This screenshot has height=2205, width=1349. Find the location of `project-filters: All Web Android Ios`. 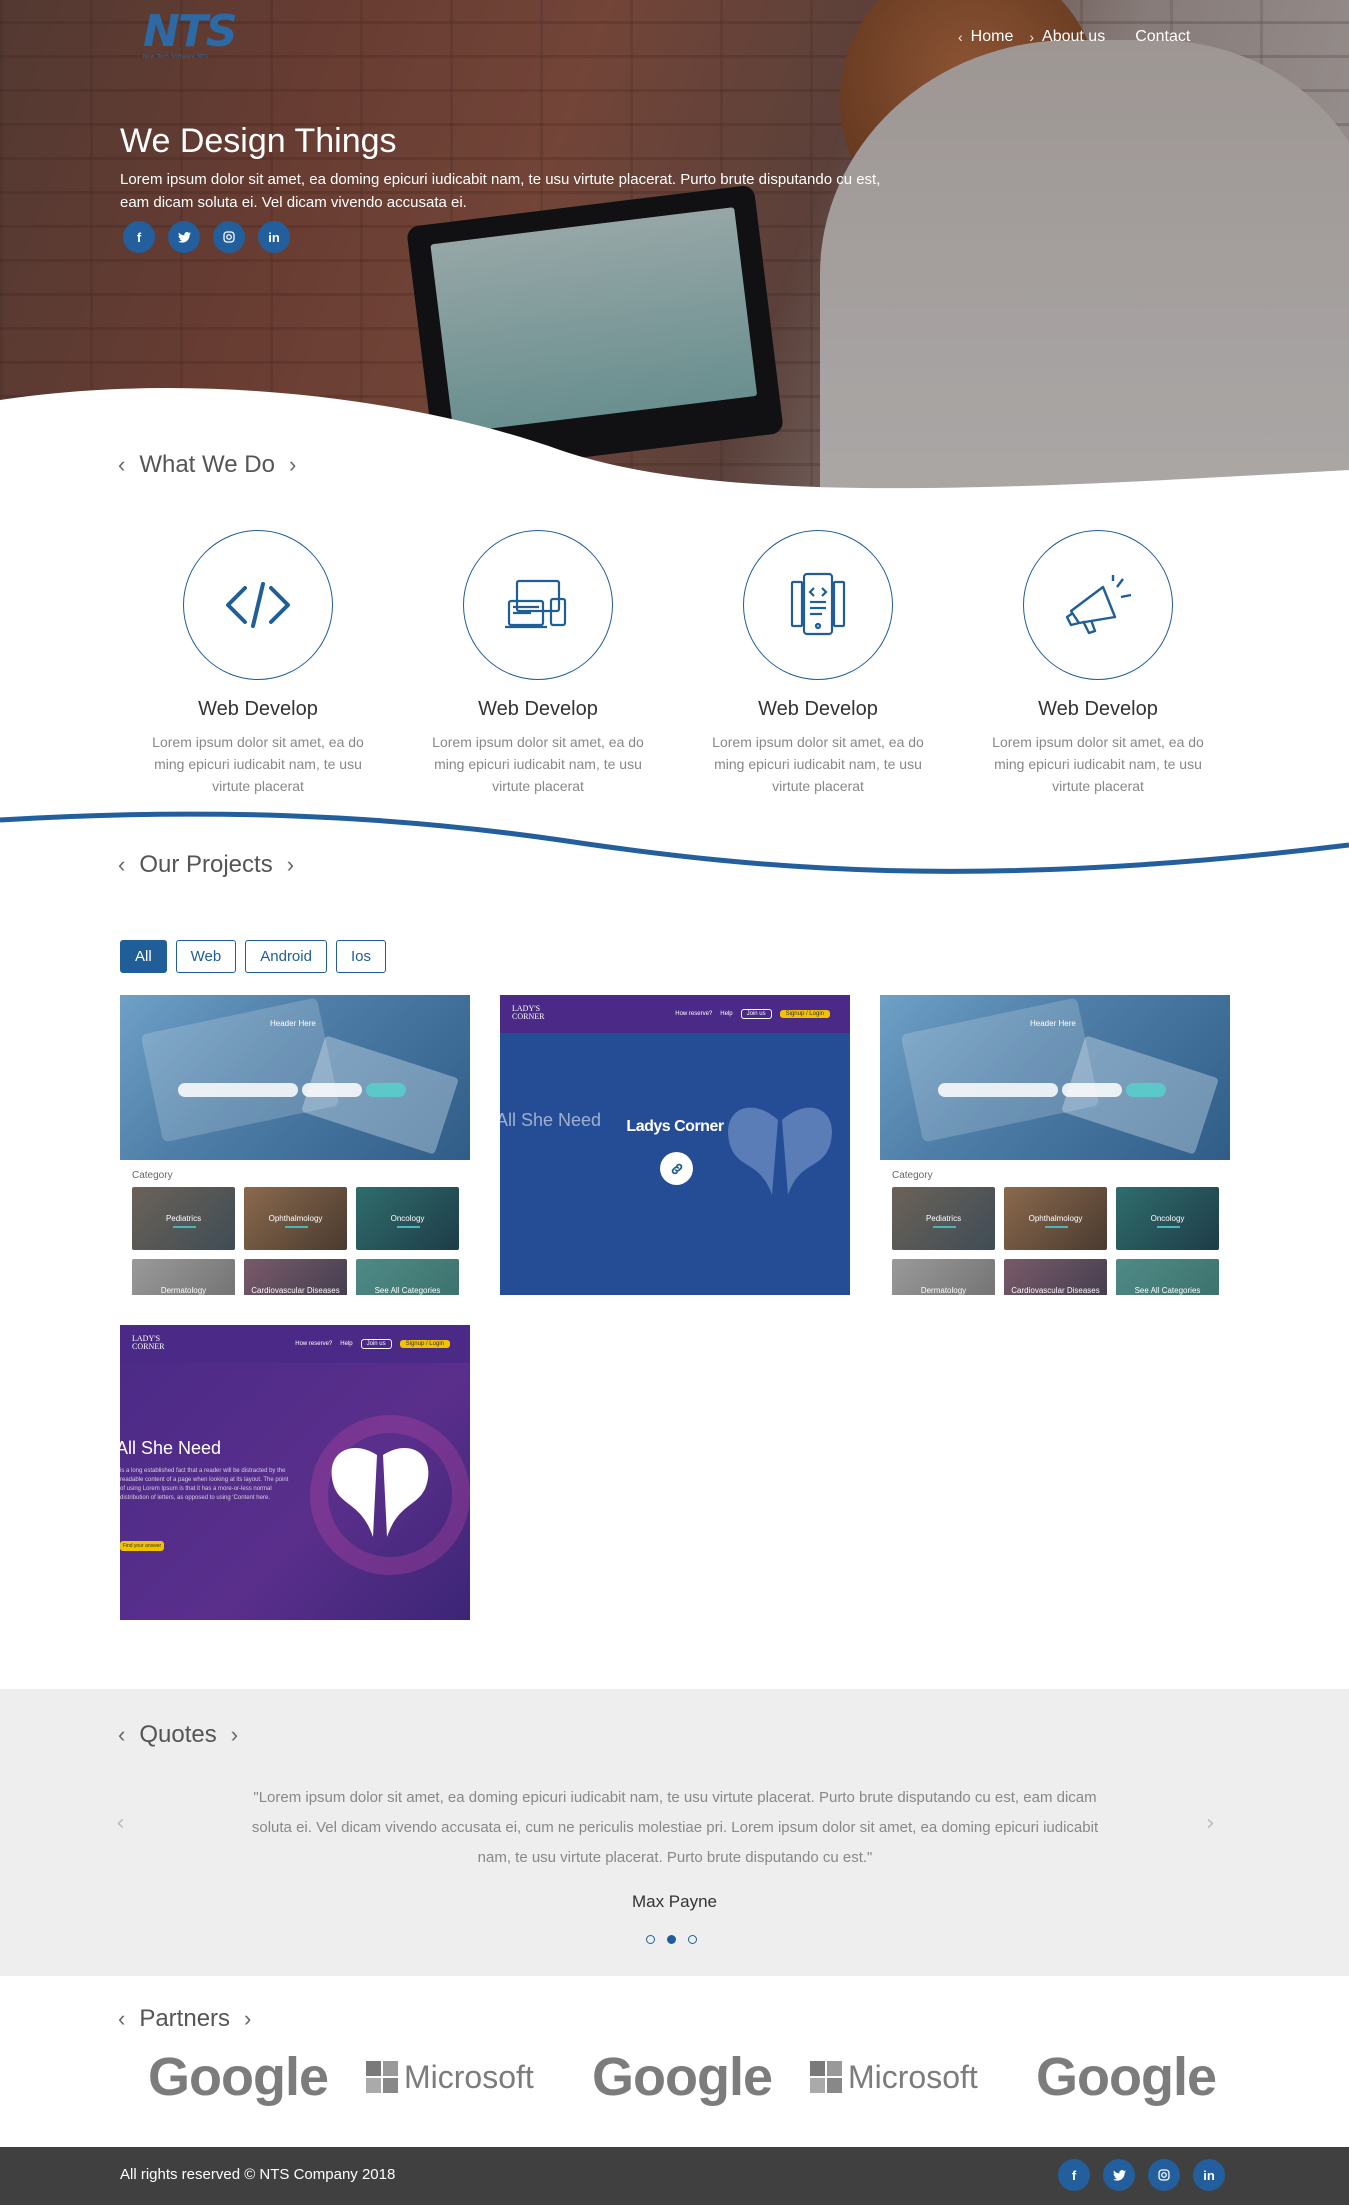

project-filters: All Web Android Ios is located at coordinates (253, 956).